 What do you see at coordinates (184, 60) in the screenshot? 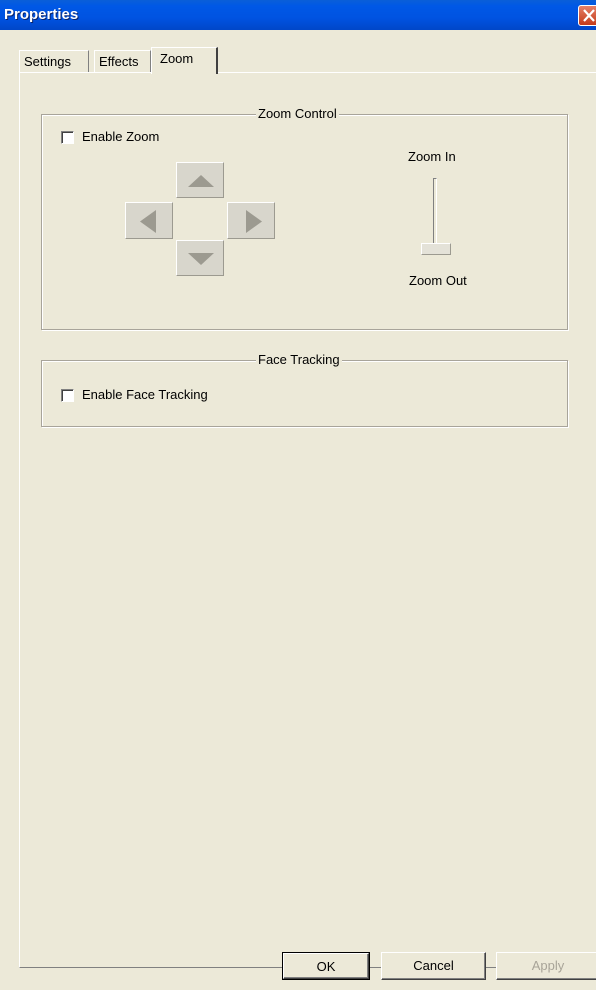
I see `tab-zoom: Zoom` at bounding box center [184, 60].